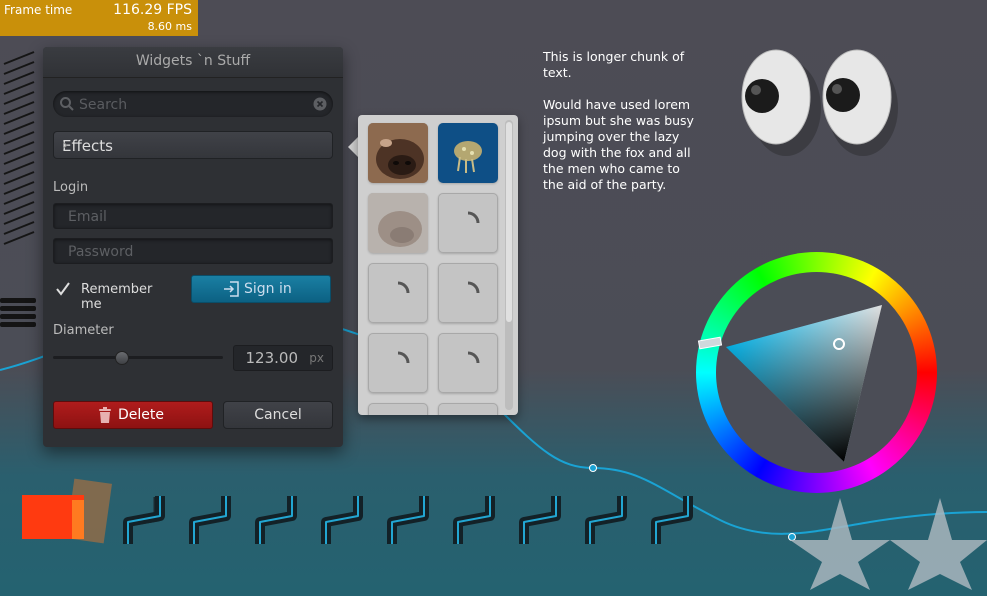 The image size is (987, 596). What do you see at coordinates (38, 10) in the screenshot?
I see `fps-label: Frame time` at bounding box center [38, 10].